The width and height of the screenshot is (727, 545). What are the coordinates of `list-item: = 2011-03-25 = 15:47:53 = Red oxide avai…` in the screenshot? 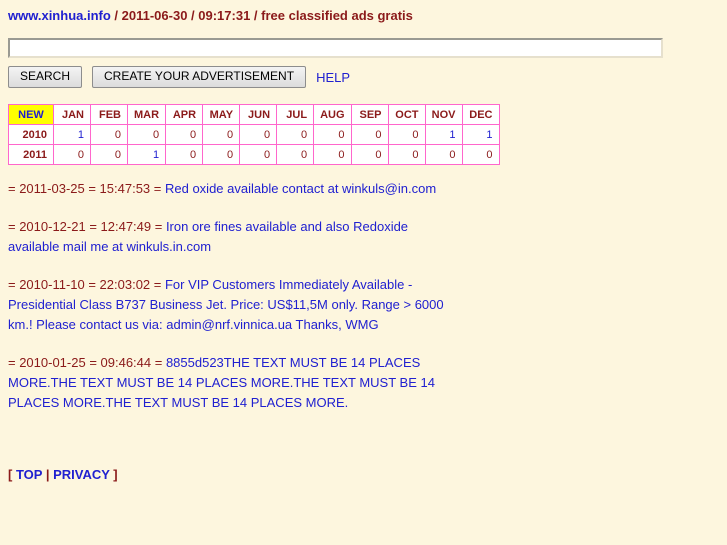 It's located at (229, 189).